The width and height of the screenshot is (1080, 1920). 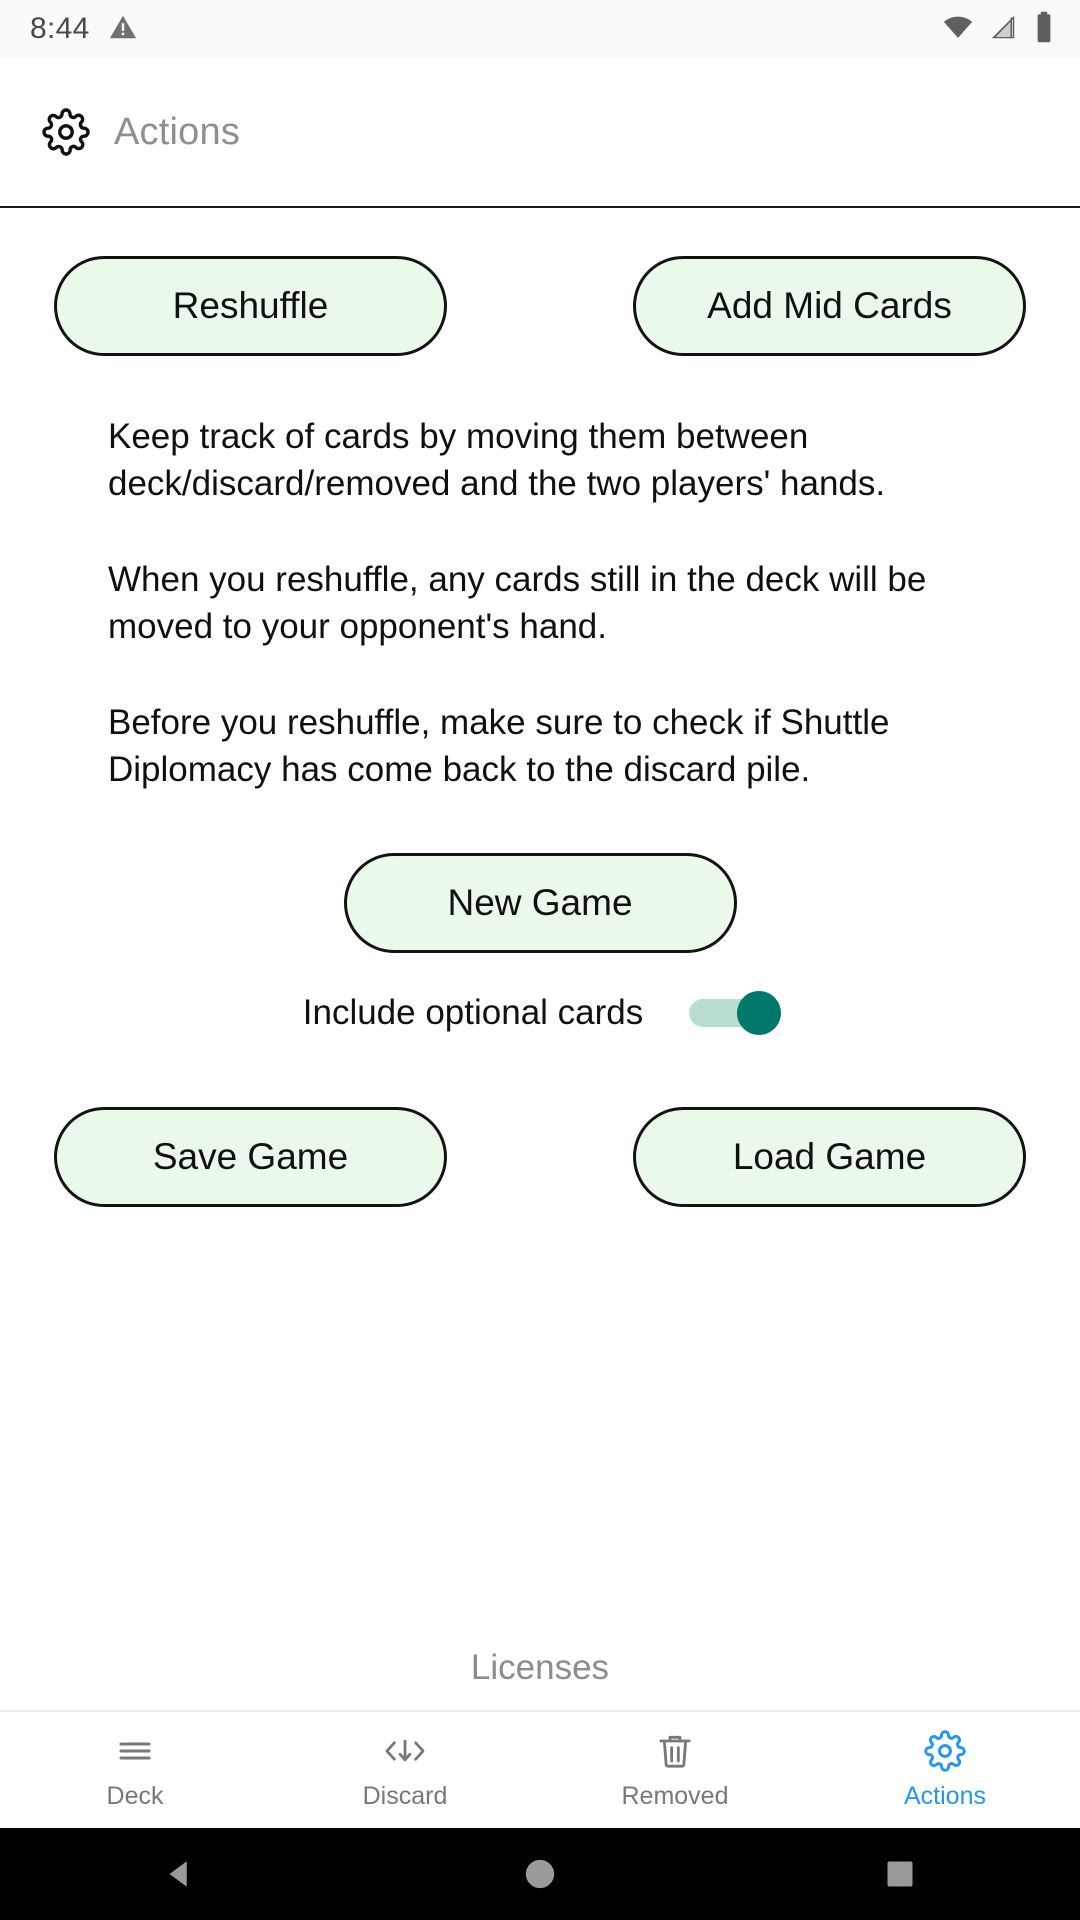 What do you see at coordinates (540, 133) in the screenshot?
I see `app-bar: Actions` at bounding box center [540, 133].